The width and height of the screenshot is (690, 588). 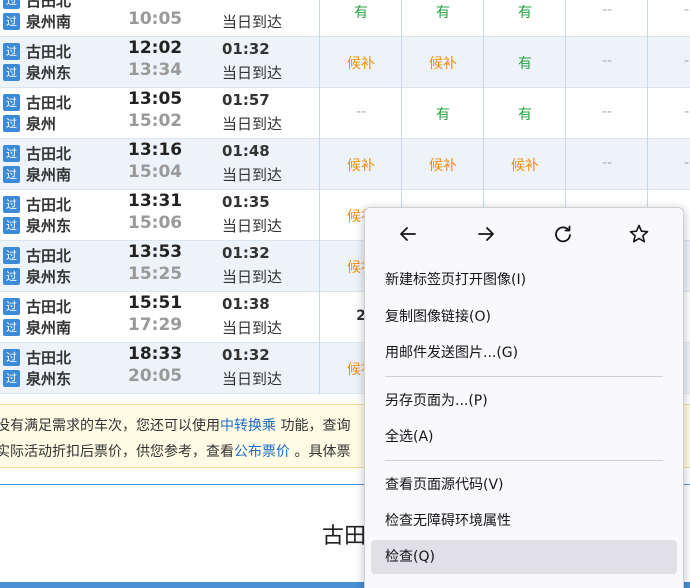 What do you see at coordinates (486, 234) in the screenshot?
I see `forward-button` at bounding box center [486, 234].